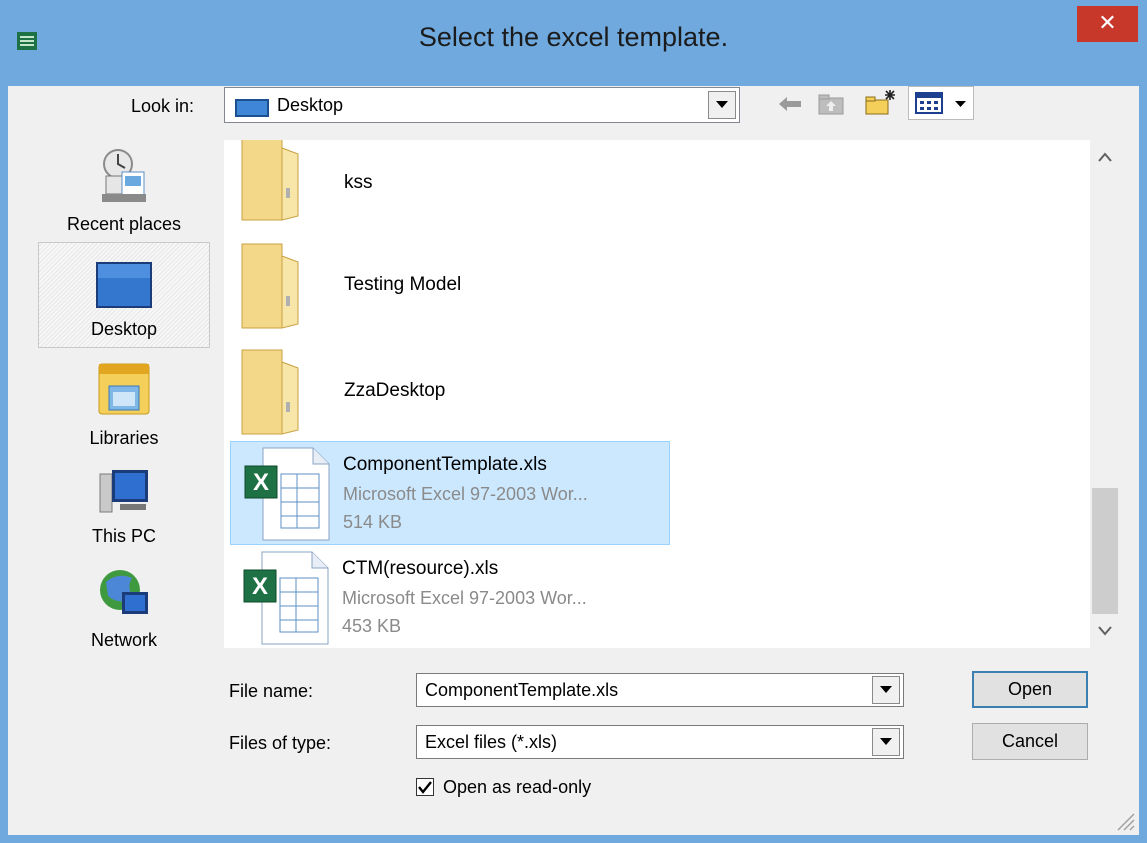 The image size is (1147, 843). Describe the element at coordinates (456, 184) in the screenshot. I see `list-item-folder-kss: kss` at that location.